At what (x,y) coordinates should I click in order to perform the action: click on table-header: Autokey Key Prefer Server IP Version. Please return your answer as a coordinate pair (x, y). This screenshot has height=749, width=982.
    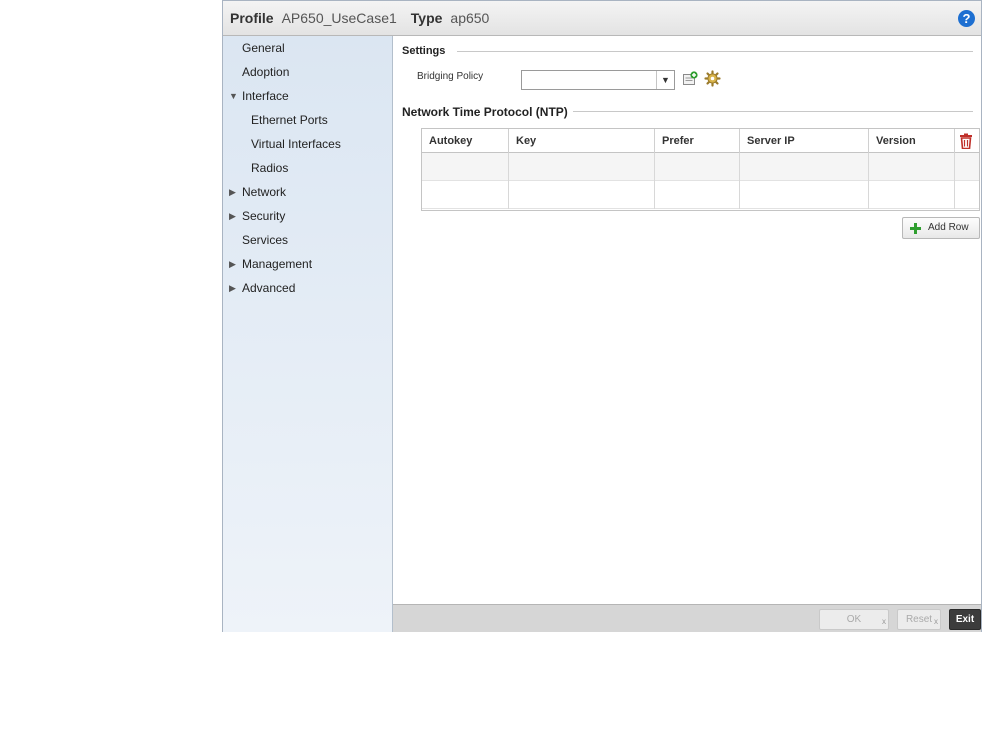
    Looking at the image, I should click on (700, 141).